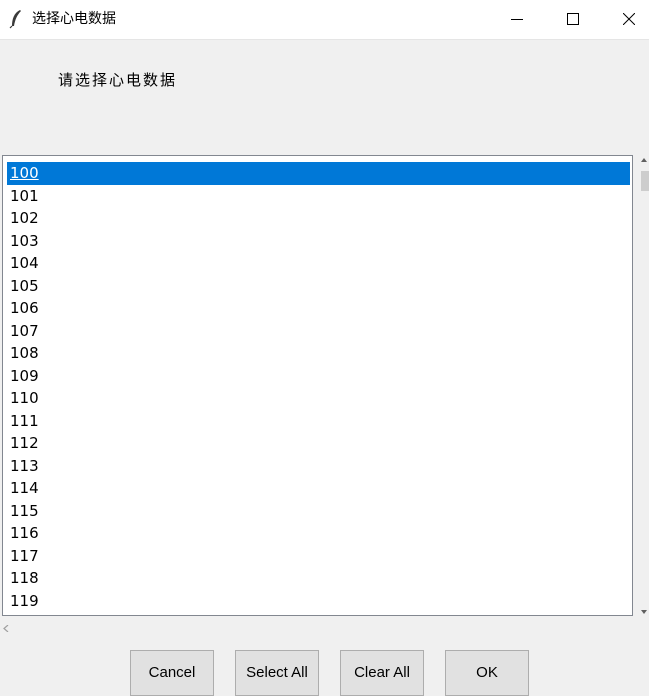 The width and height of the screenshot is (649, 696). Describe the element at coordinates (24, 555) in the screenshot. I see `list-item-label: 117` at that location.